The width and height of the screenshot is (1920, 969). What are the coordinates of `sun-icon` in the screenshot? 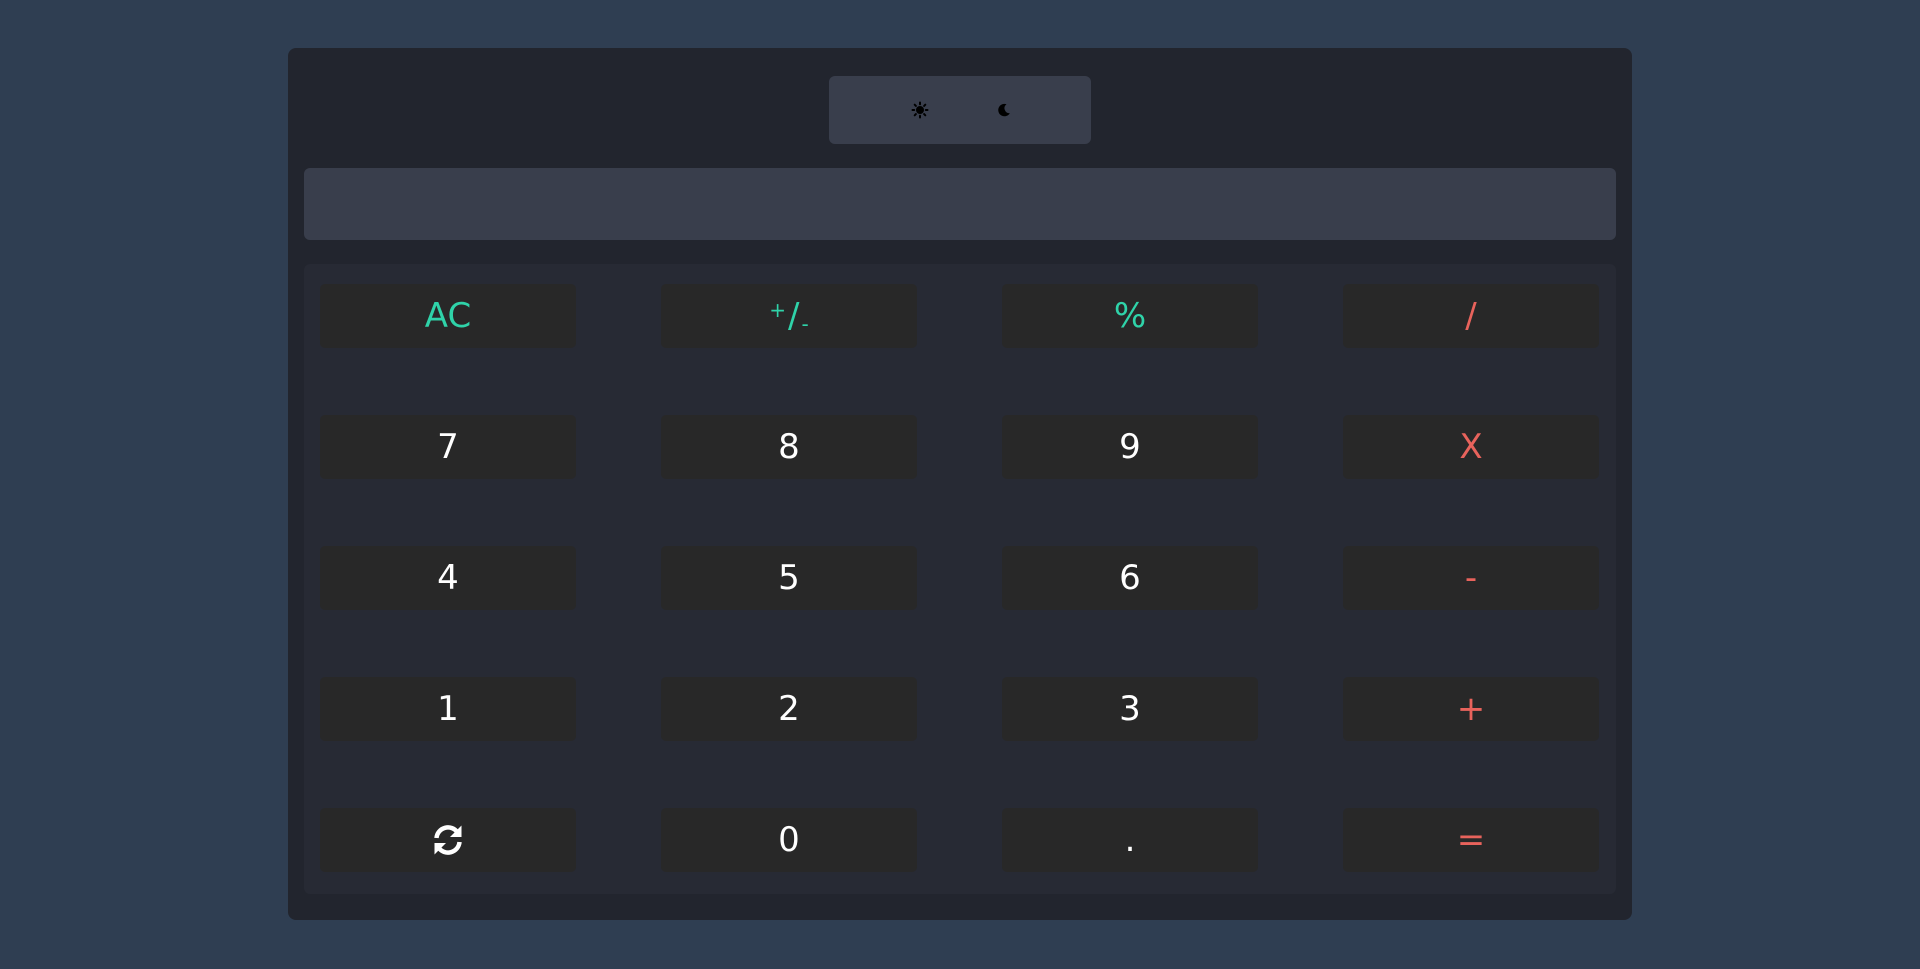 It's located at (920, 110).